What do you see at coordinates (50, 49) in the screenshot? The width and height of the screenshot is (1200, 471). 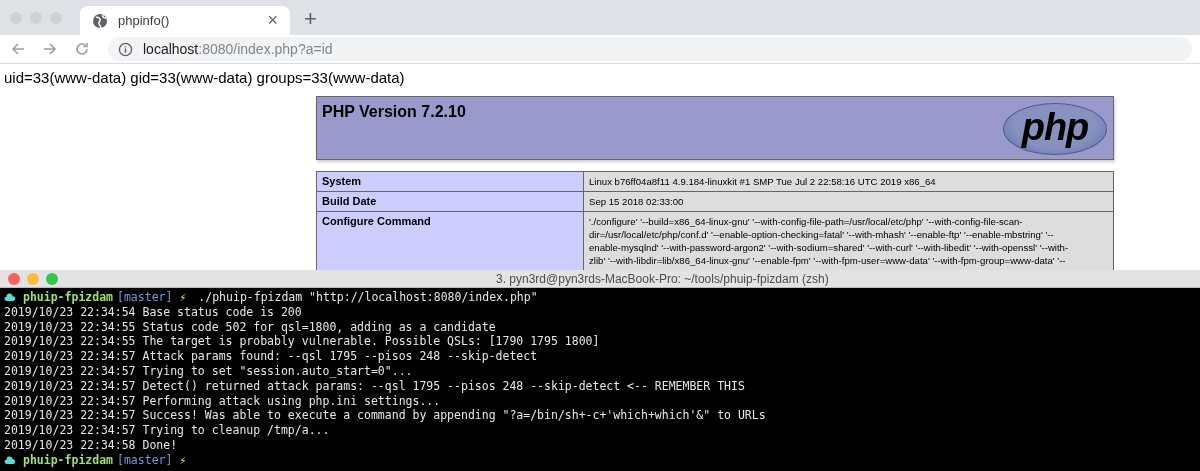 I see `forward-icon` at bounding box center [50, 49].